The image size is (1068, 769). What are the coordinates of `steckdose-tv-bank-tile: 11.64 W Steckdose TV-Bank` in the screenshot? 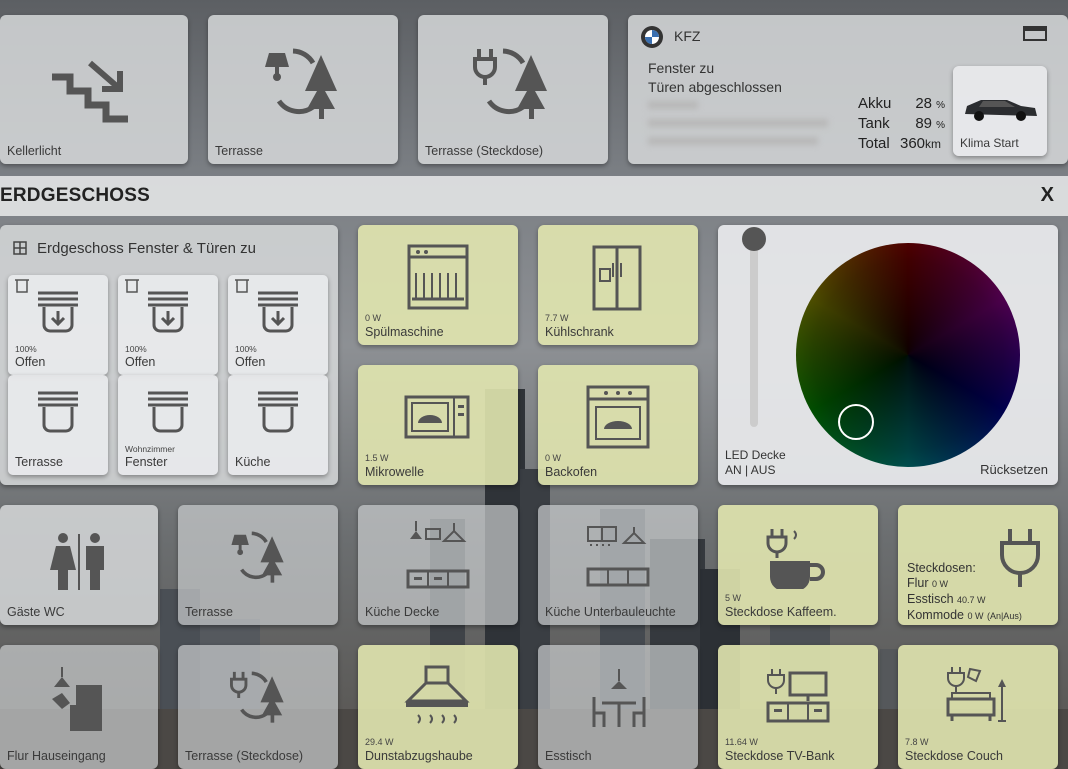 It's located at (798, 707).